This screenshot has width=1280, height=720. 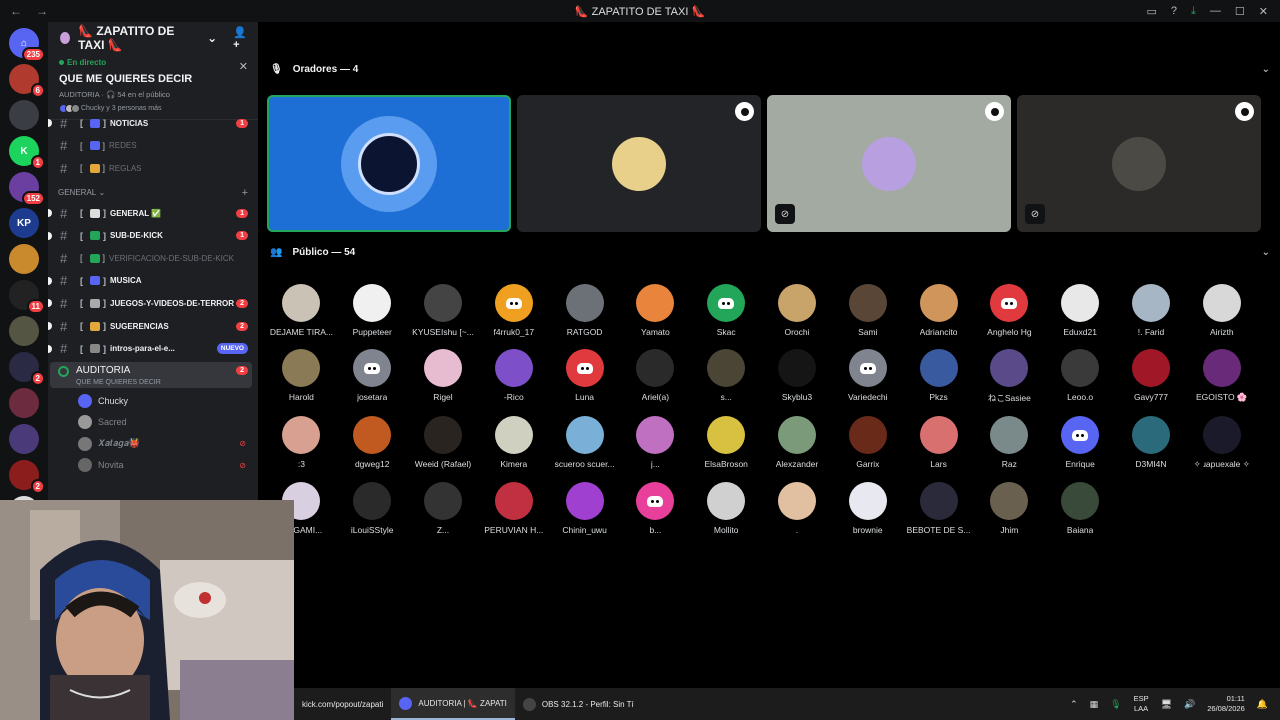 What do you see at coordinates (726, 443) in the screenshot?
I see `audience-member: ElsaBroson` at bounding box center [726, 443].